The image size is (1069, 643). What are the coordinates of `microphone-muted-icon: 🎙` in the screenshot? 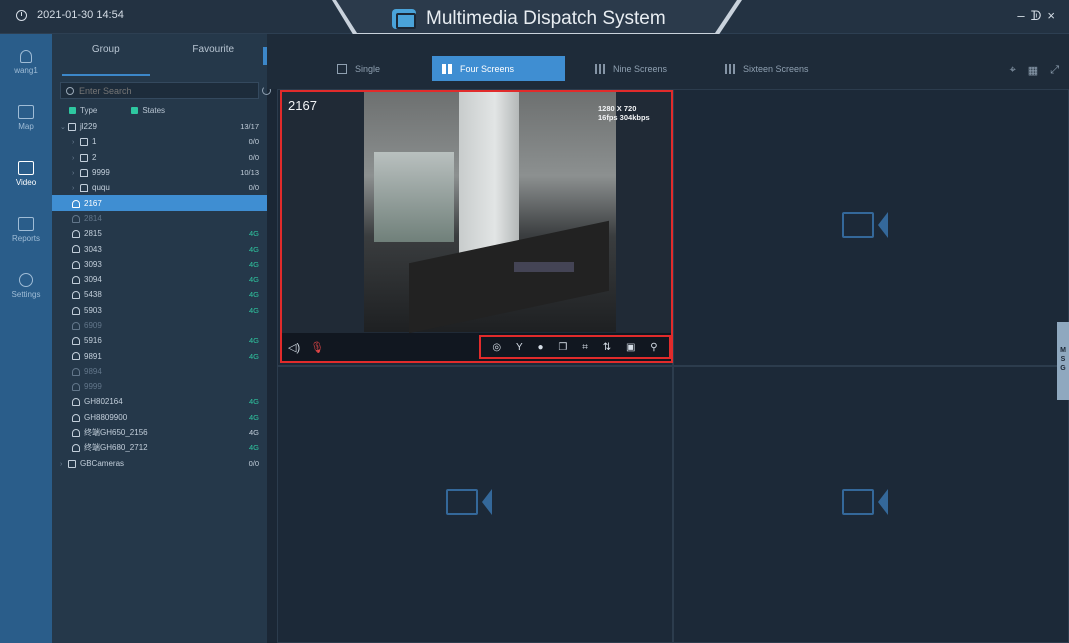 It's located at (317, 347).